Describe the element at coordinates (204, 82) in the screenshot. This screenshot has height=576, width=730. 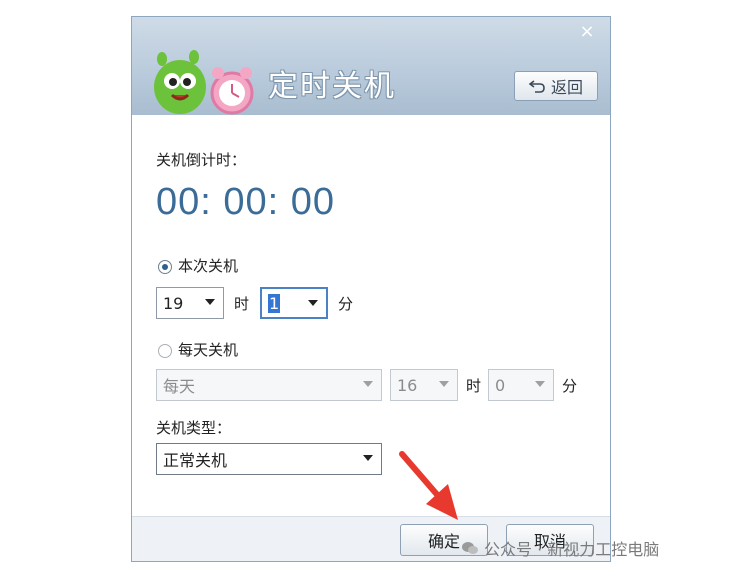
I see `mascot-alarm-clock-icon` at that location.